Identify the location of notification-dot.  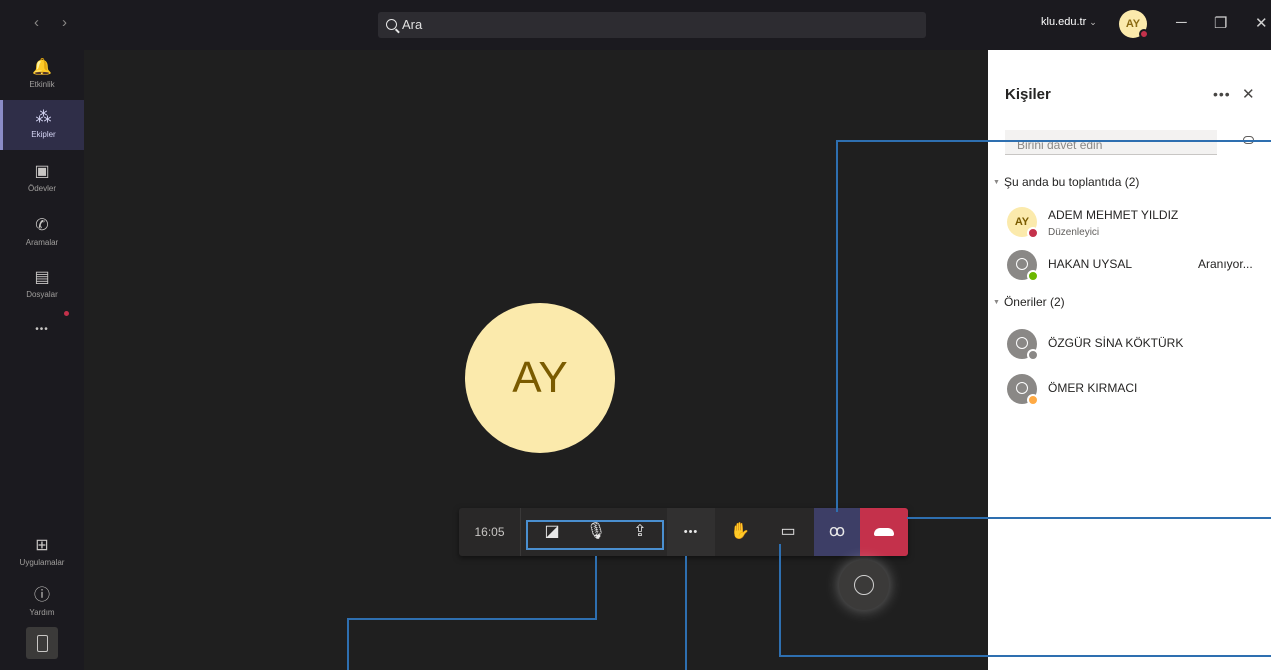
(66, 313).